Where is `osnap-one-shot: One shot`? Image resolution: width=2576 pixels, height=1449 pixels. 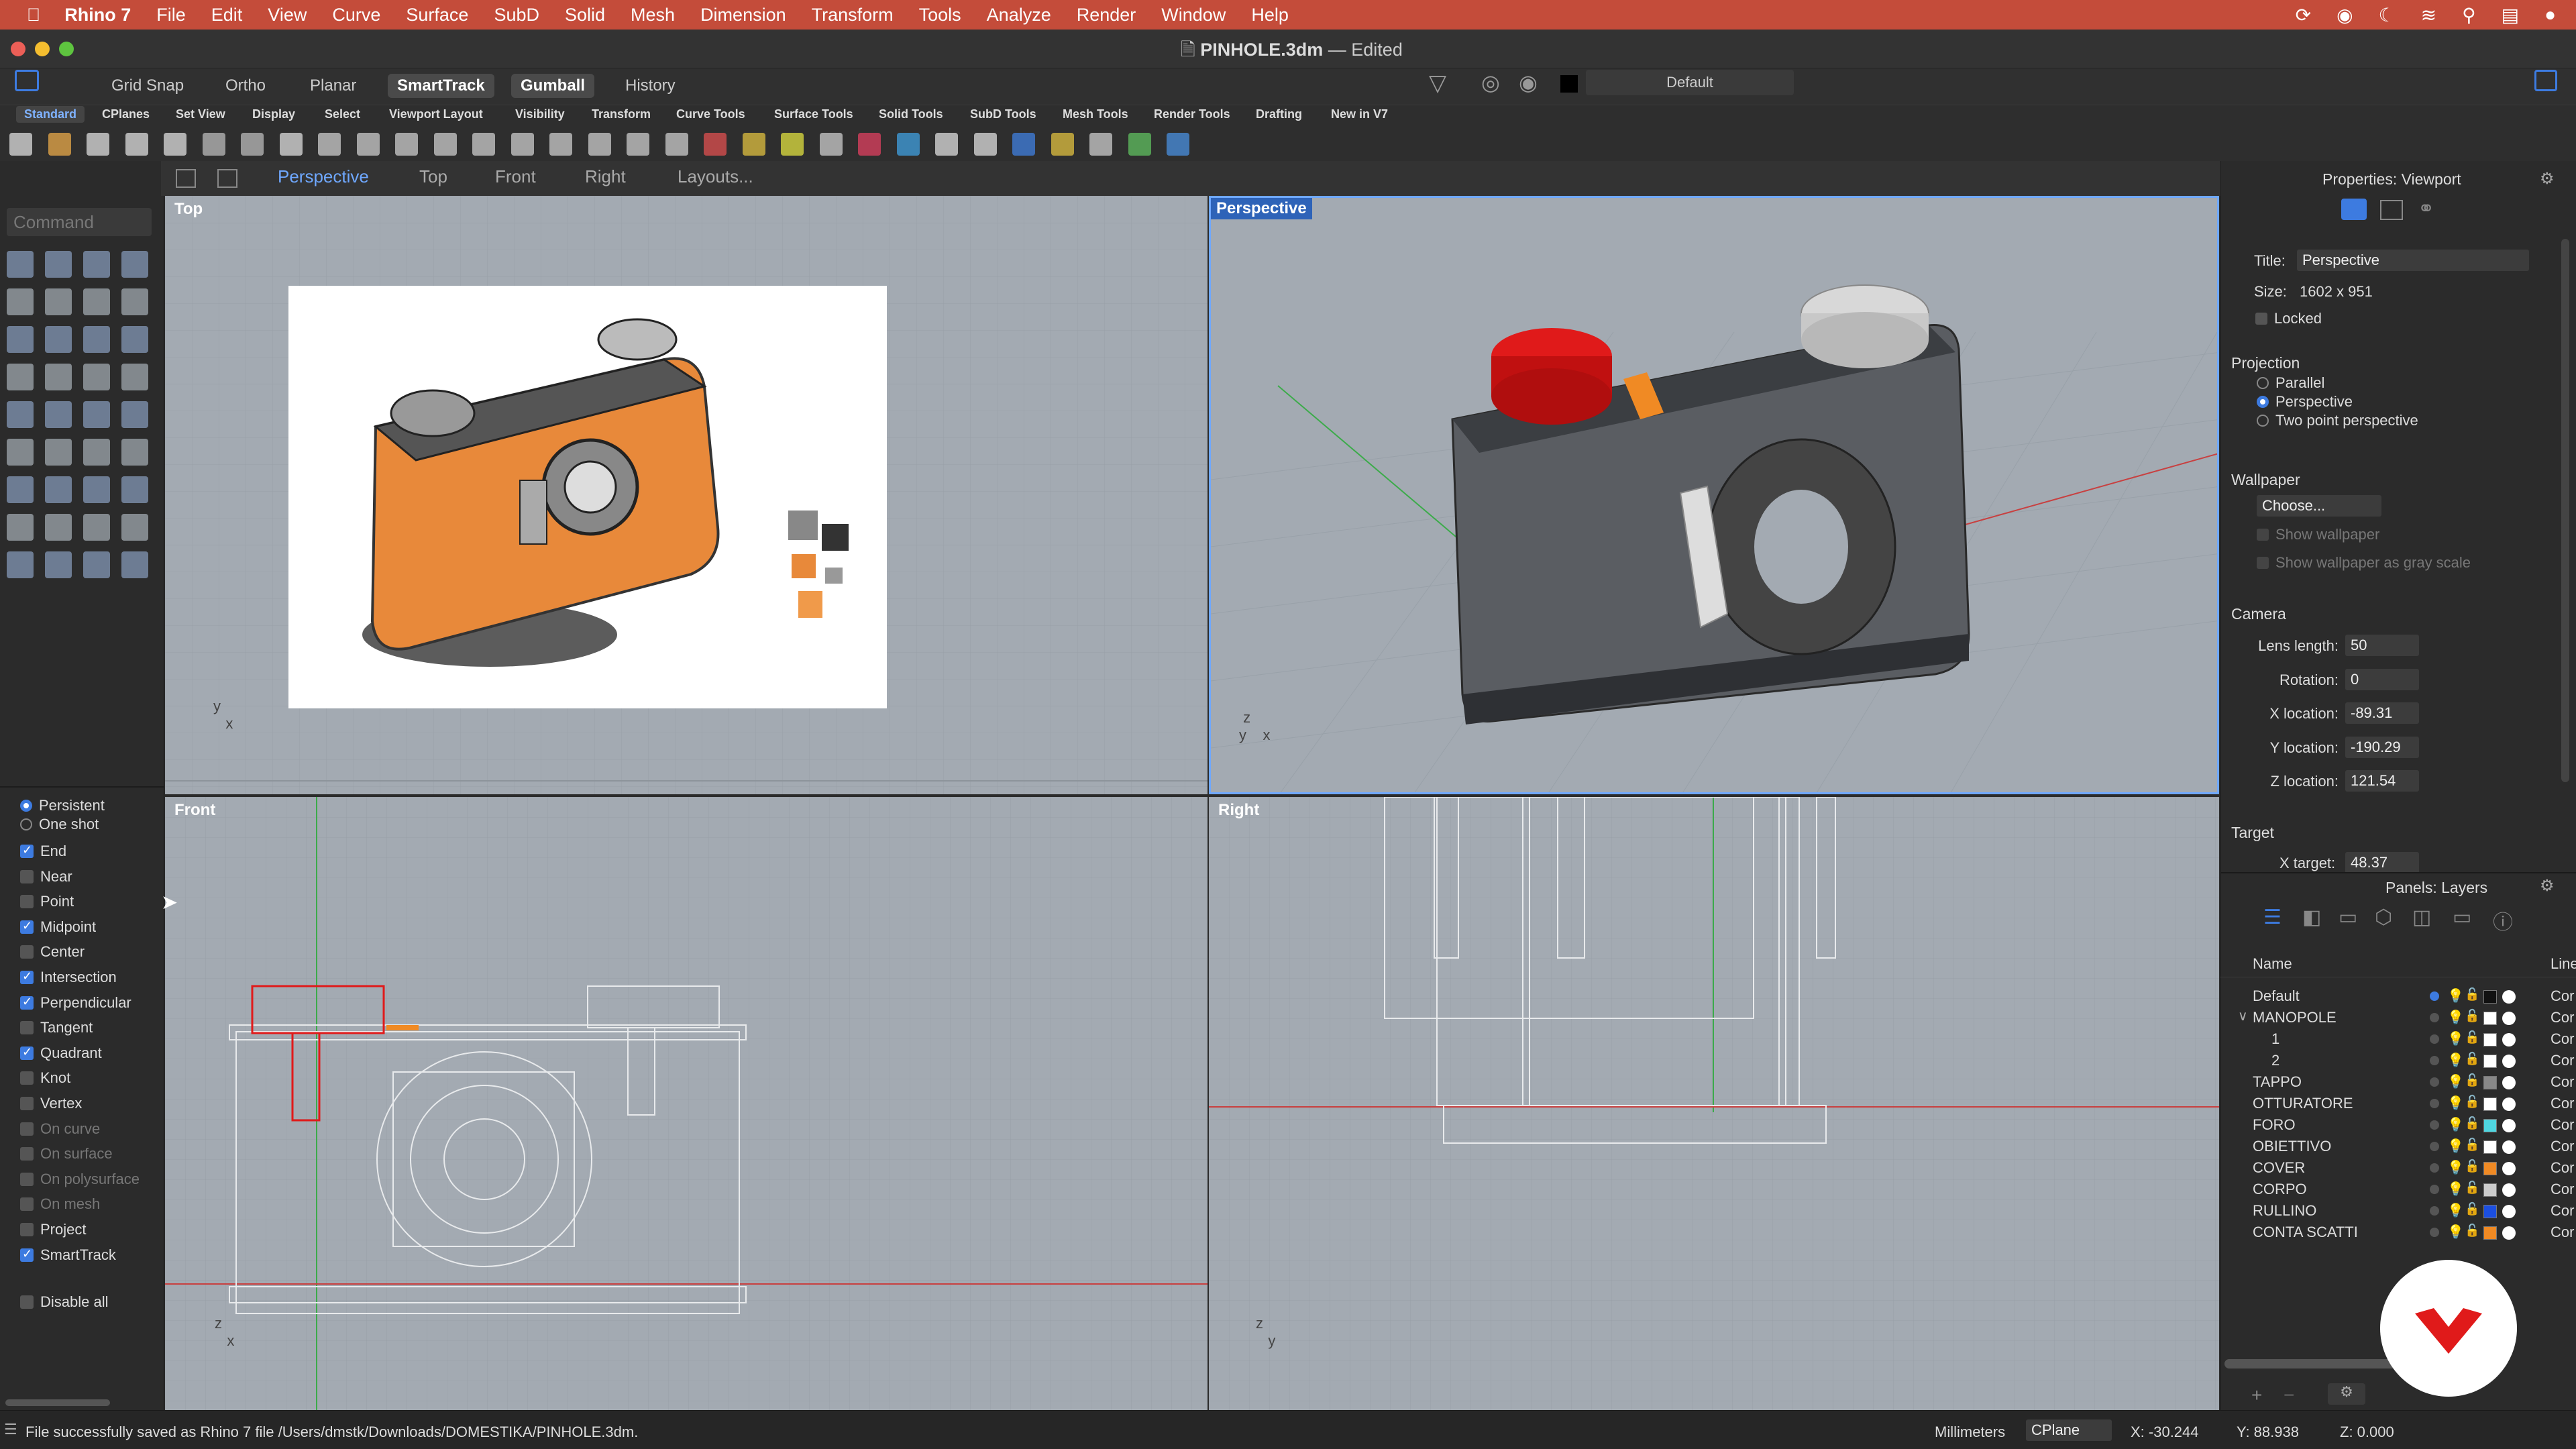 osnap-one-shot: One shot is located at coordinates (59, 824).